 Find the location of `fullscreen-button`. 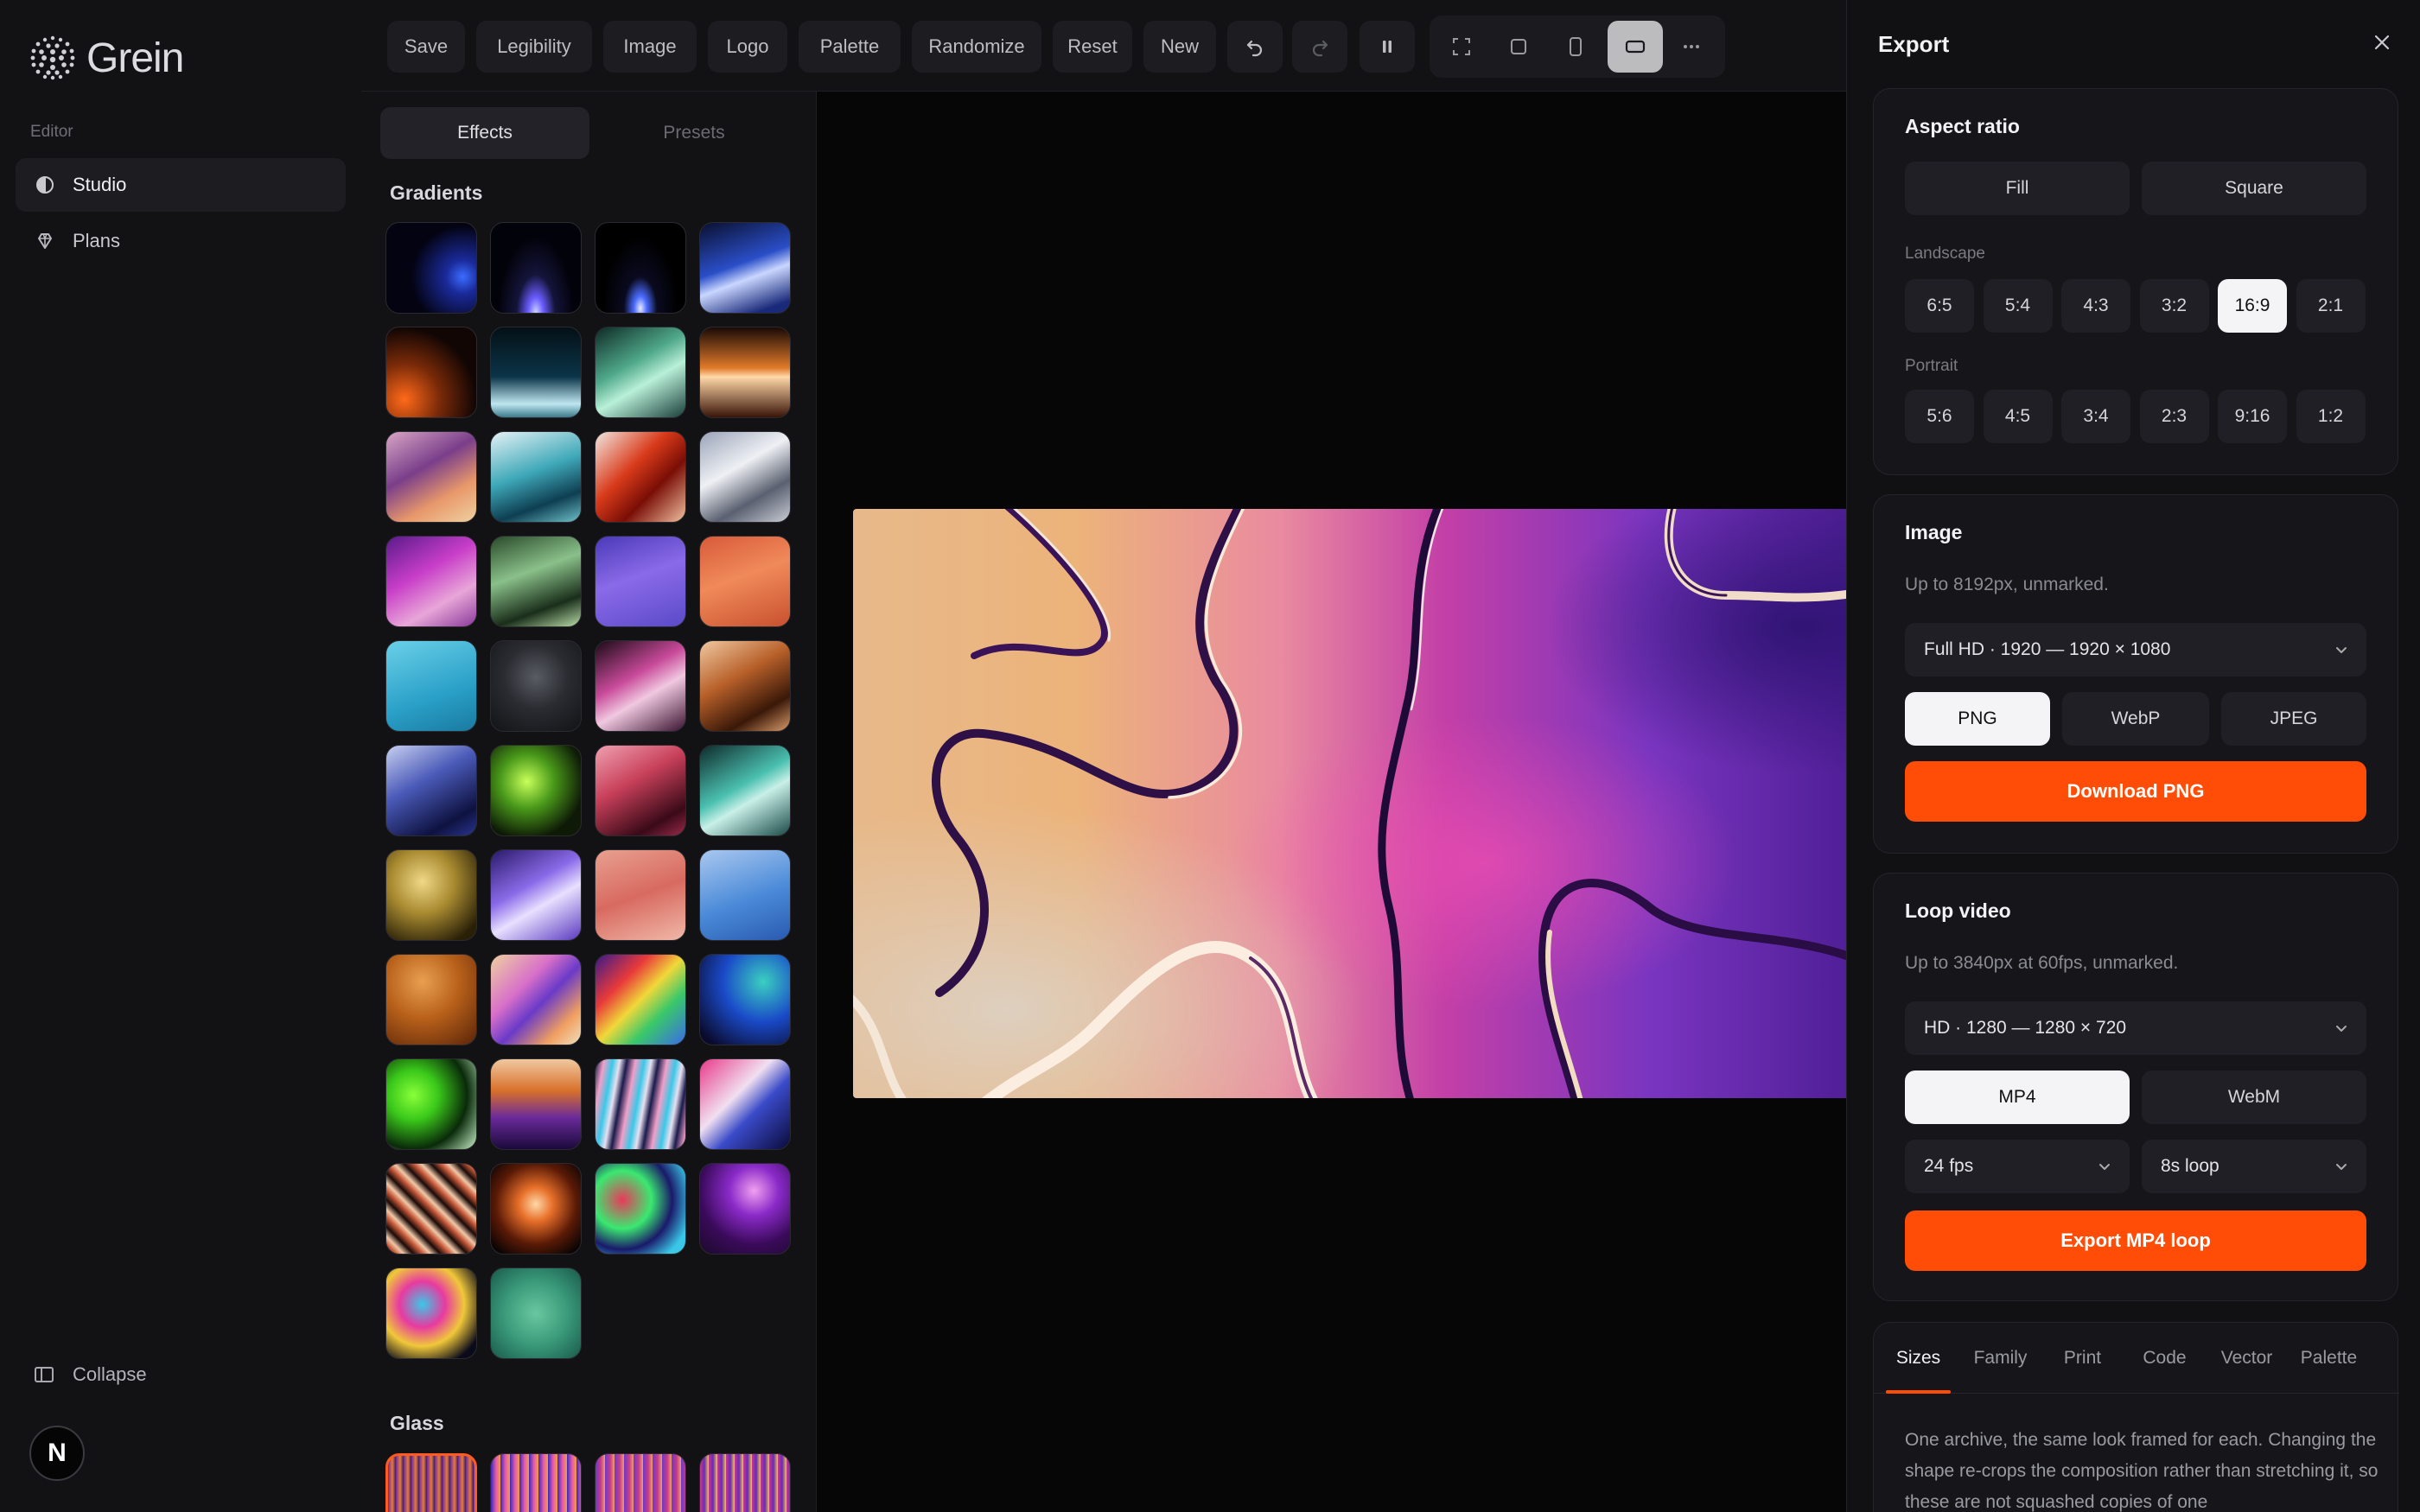

fullscreen-button is located at coordinates (1461, 47).